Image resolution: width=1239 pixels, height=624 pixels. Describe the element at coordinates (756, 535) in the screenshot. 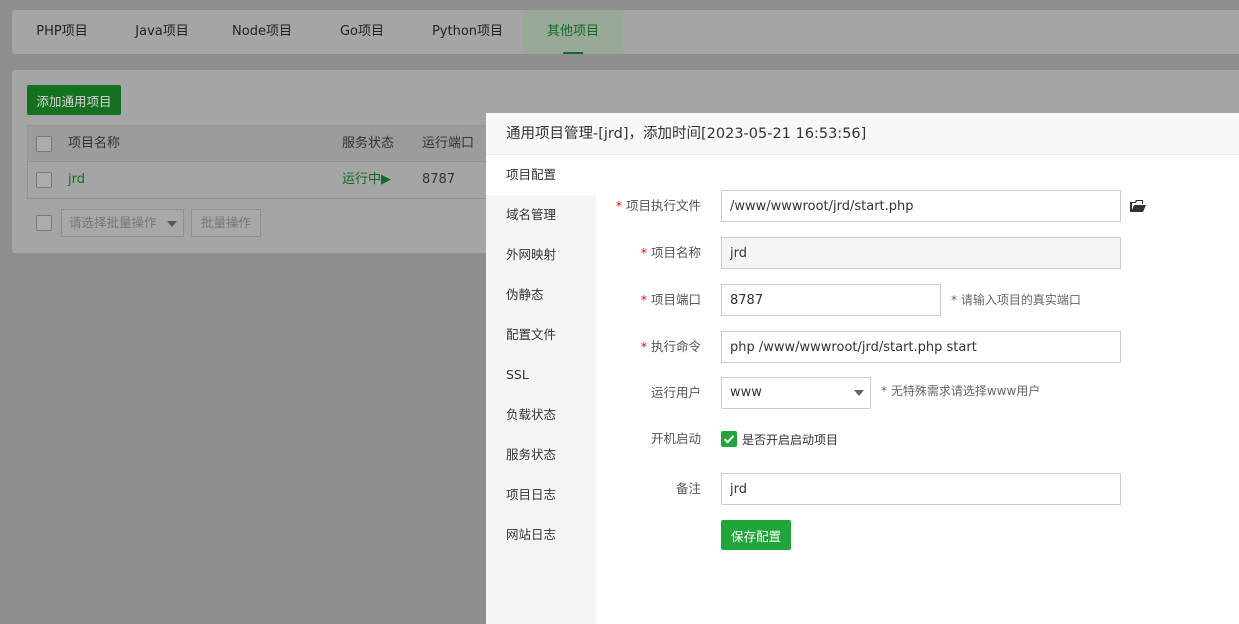

I see `save-config-button: 保存配置` at that location.